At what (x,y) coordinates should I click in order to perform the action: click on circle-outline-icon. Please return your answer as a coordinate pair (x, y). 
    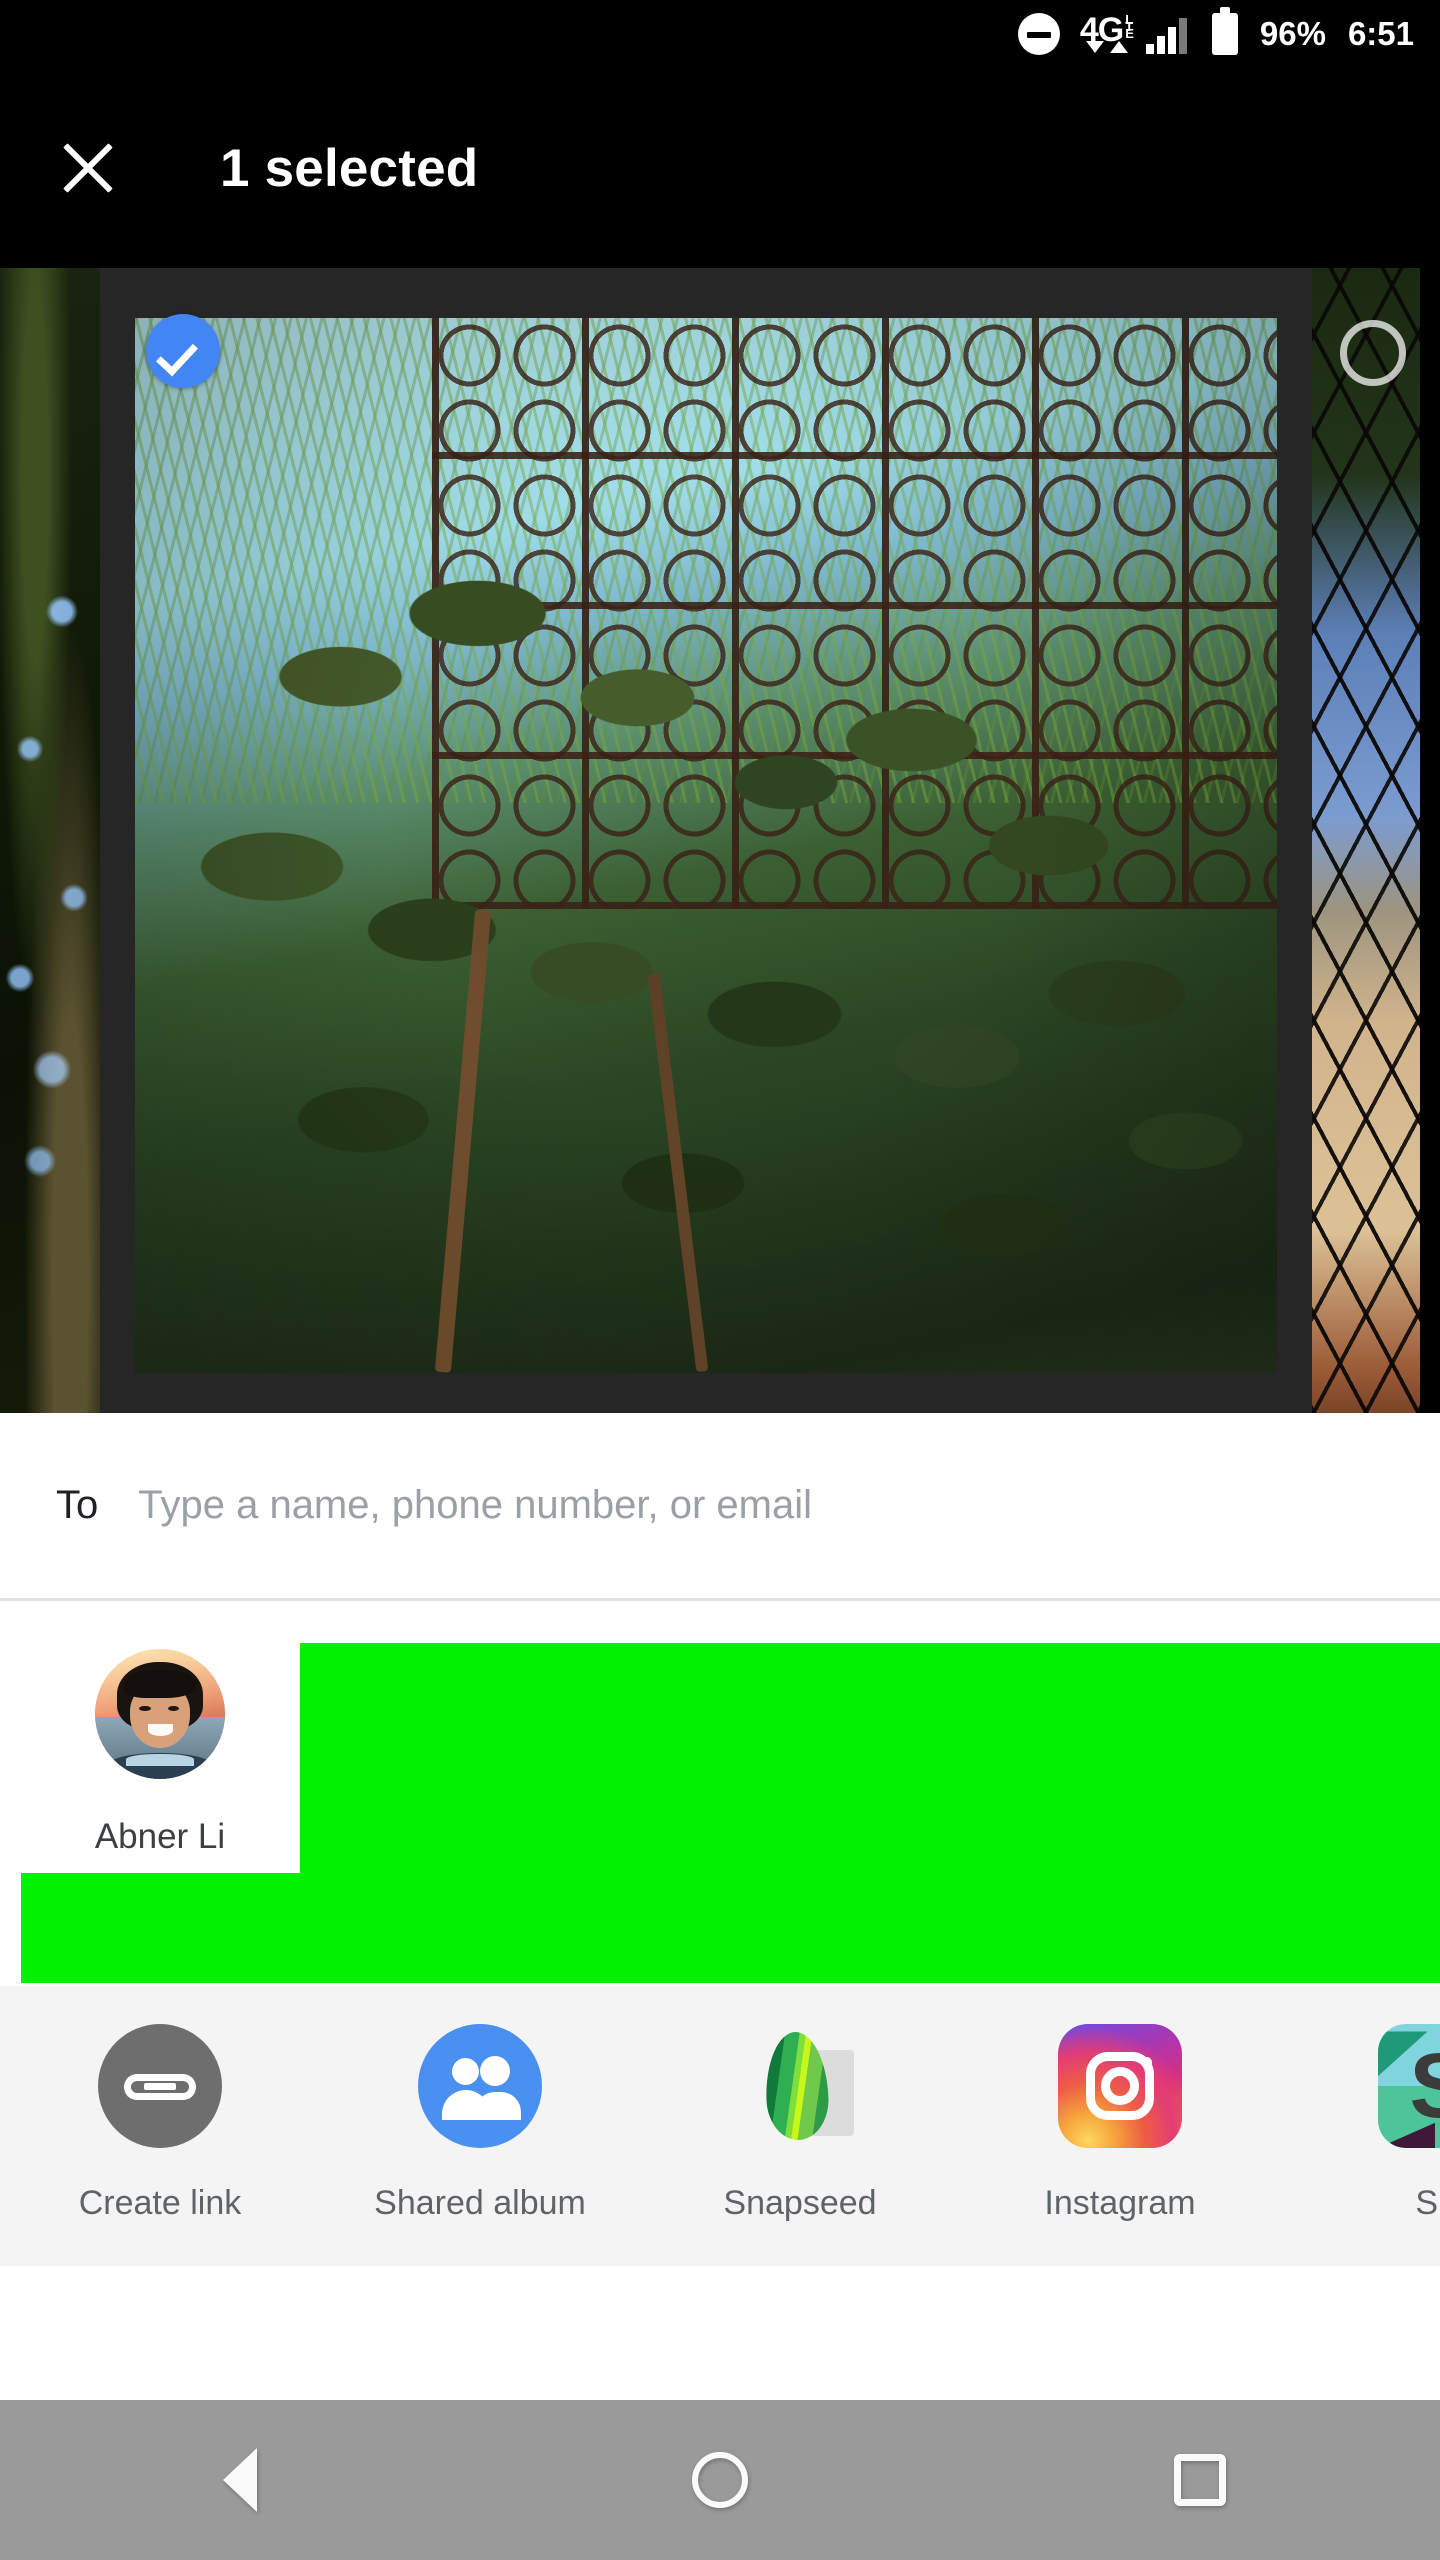
    Looking at the image, I should click on (1373, 353).